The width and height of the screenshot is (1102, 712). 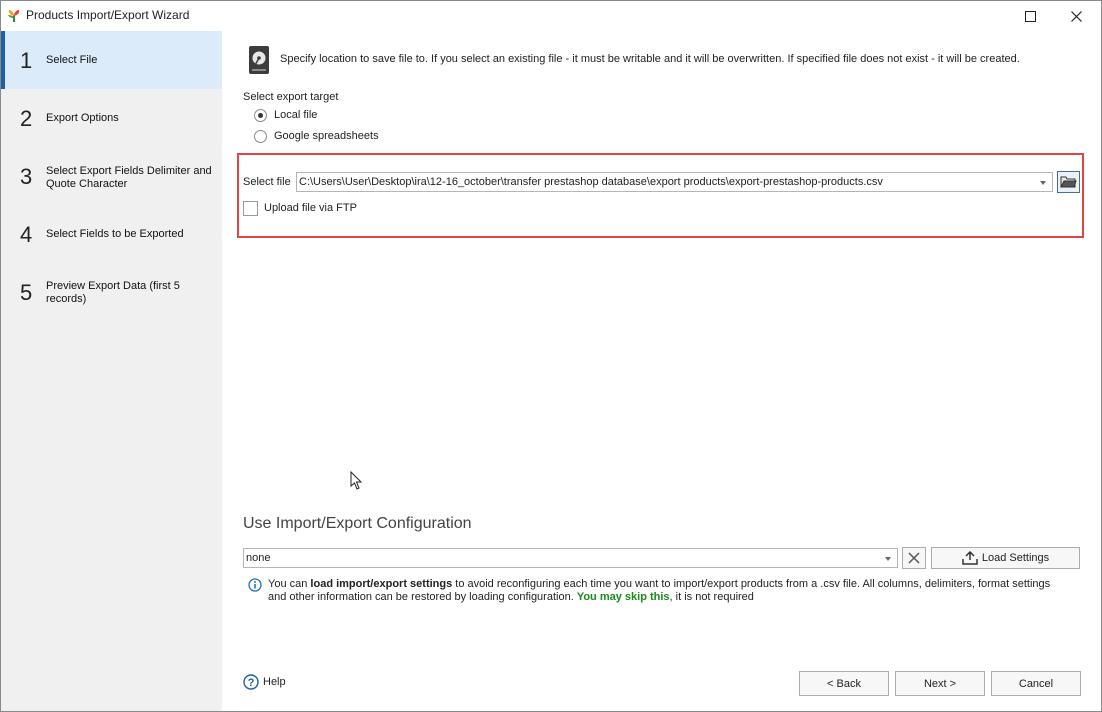 I want to click on skip-hint: You may skip this, so click(x=623, y=597).